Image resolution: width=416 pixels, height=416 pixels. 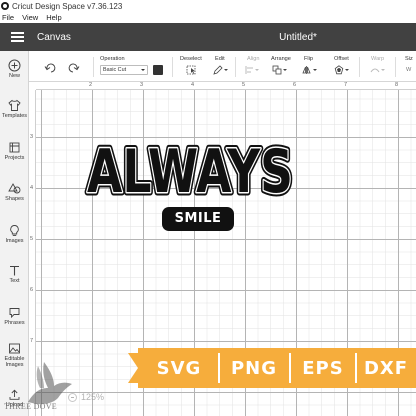 I want to click on sidebar-item-label: Shapes, so click(x=14, y=199).